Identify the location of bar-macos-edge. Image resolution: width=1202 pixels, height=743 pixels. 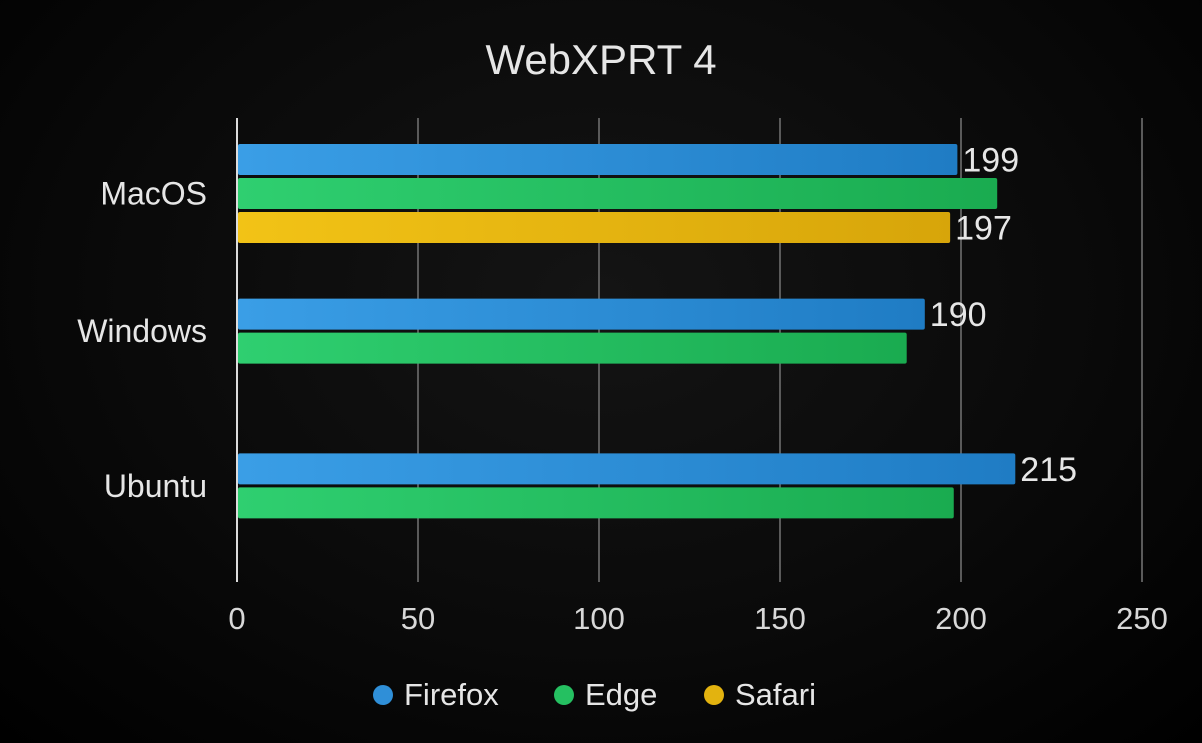
(618, 193).